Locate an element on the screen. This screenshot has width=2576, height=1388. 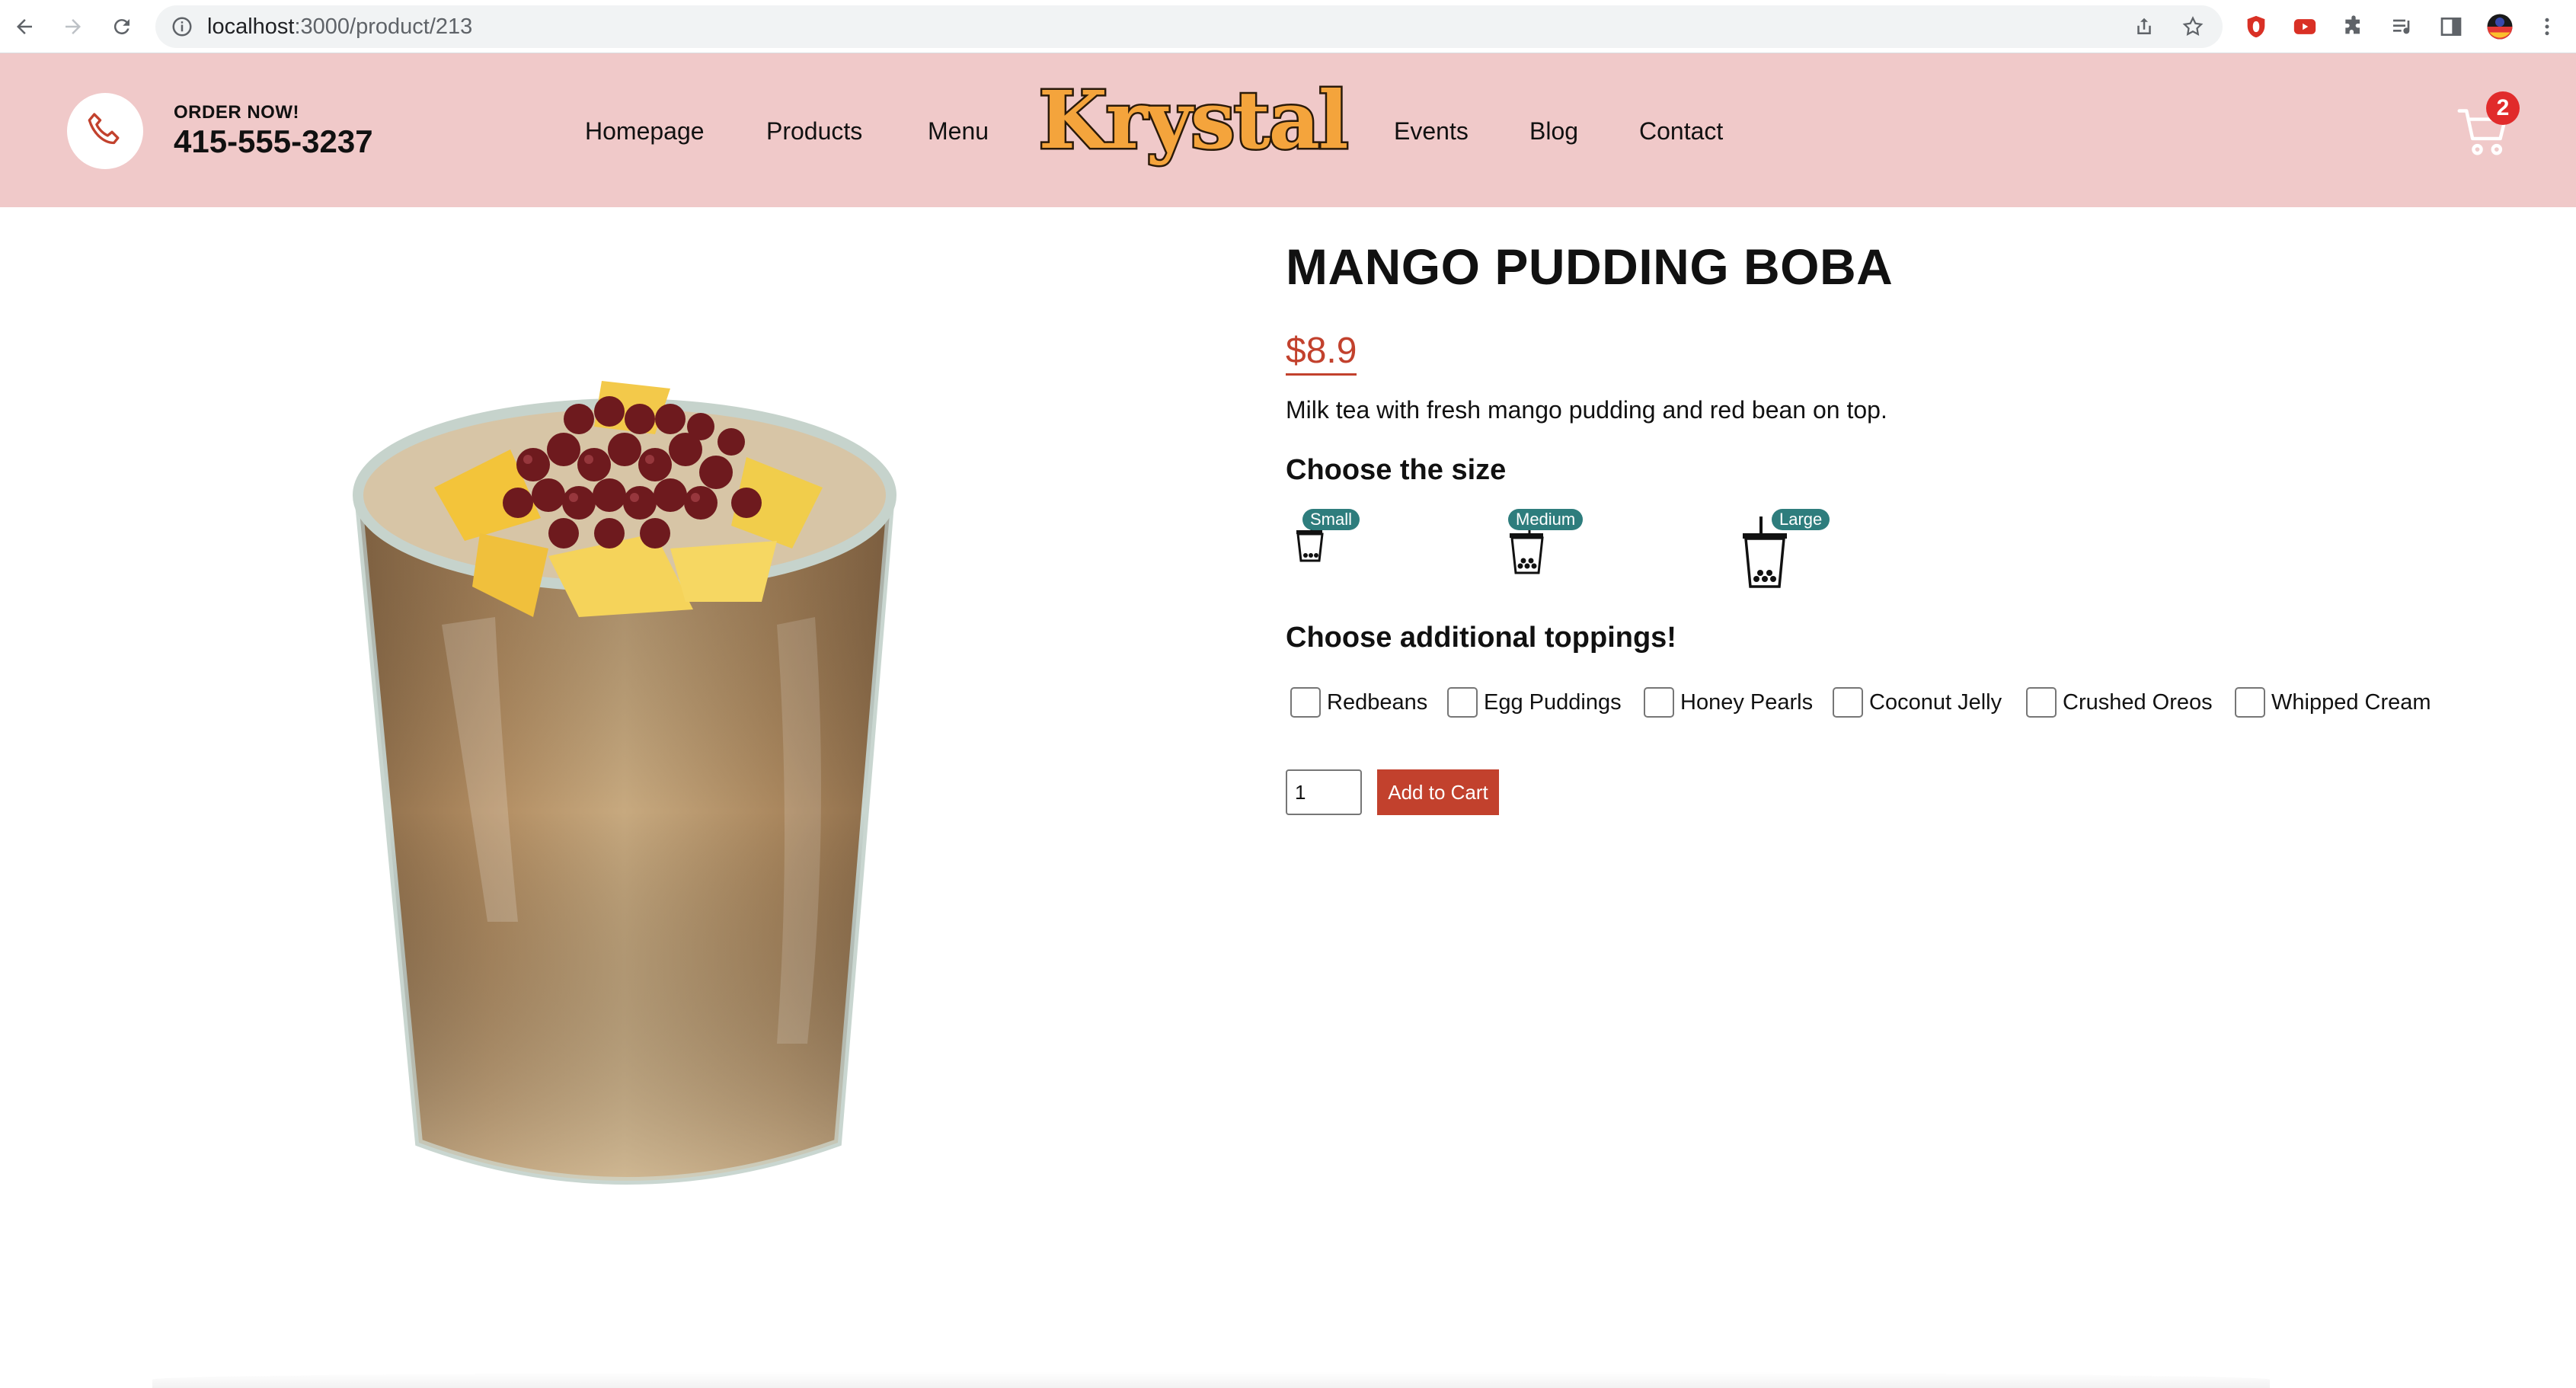
topping-redbeans: Redbeans is located at coordinates (1359, 702).